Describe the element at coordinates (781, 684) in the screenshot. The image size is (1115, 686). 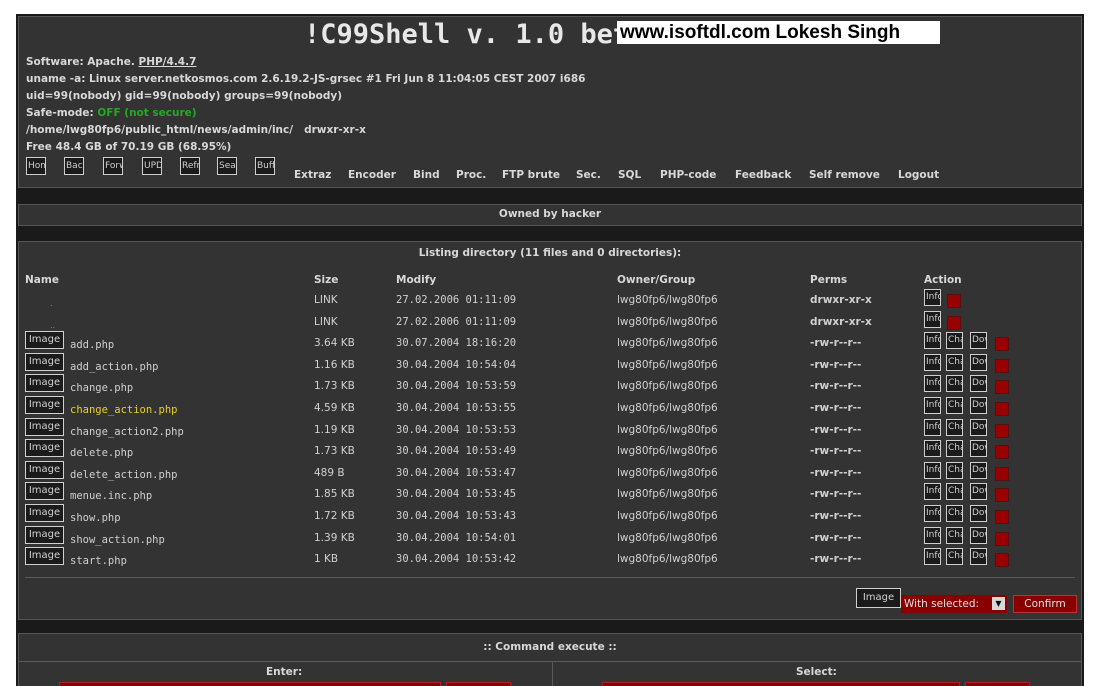
I see `command-select` at that location.